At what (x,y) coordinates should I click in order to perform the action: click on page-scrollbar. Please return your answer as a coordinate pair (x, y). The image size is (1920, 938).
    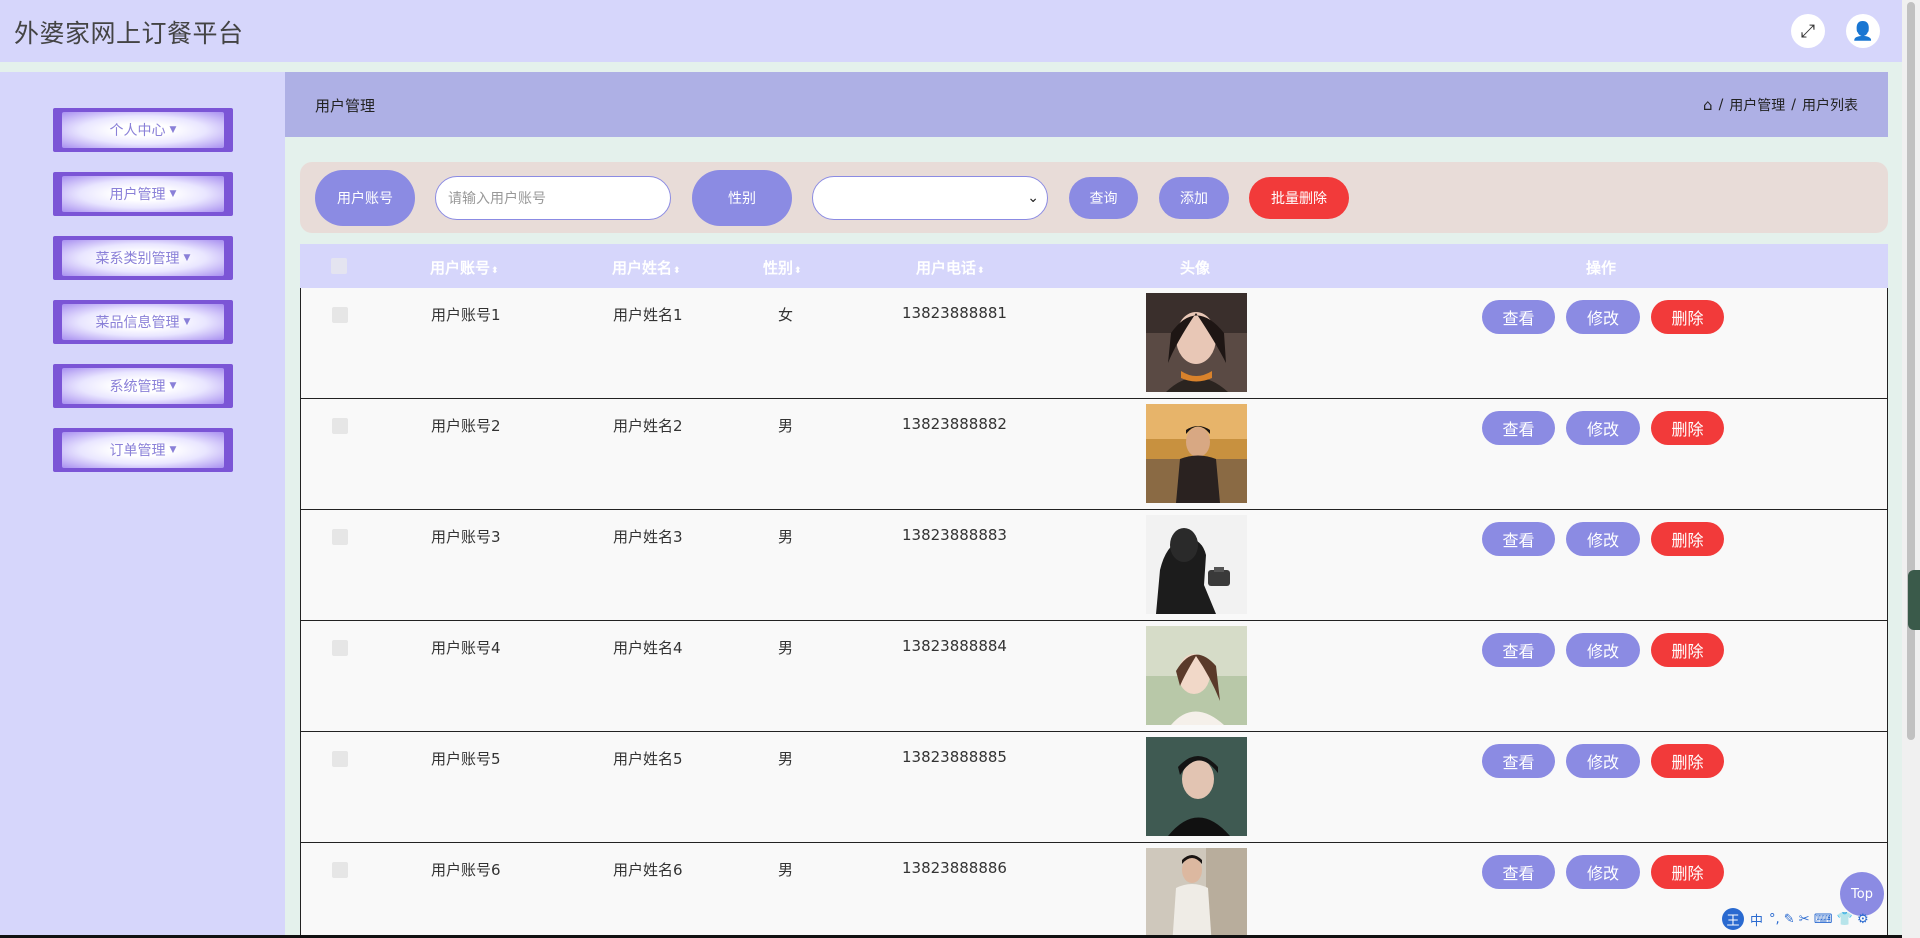
    Looking at the image, I should click on (1911, 469).